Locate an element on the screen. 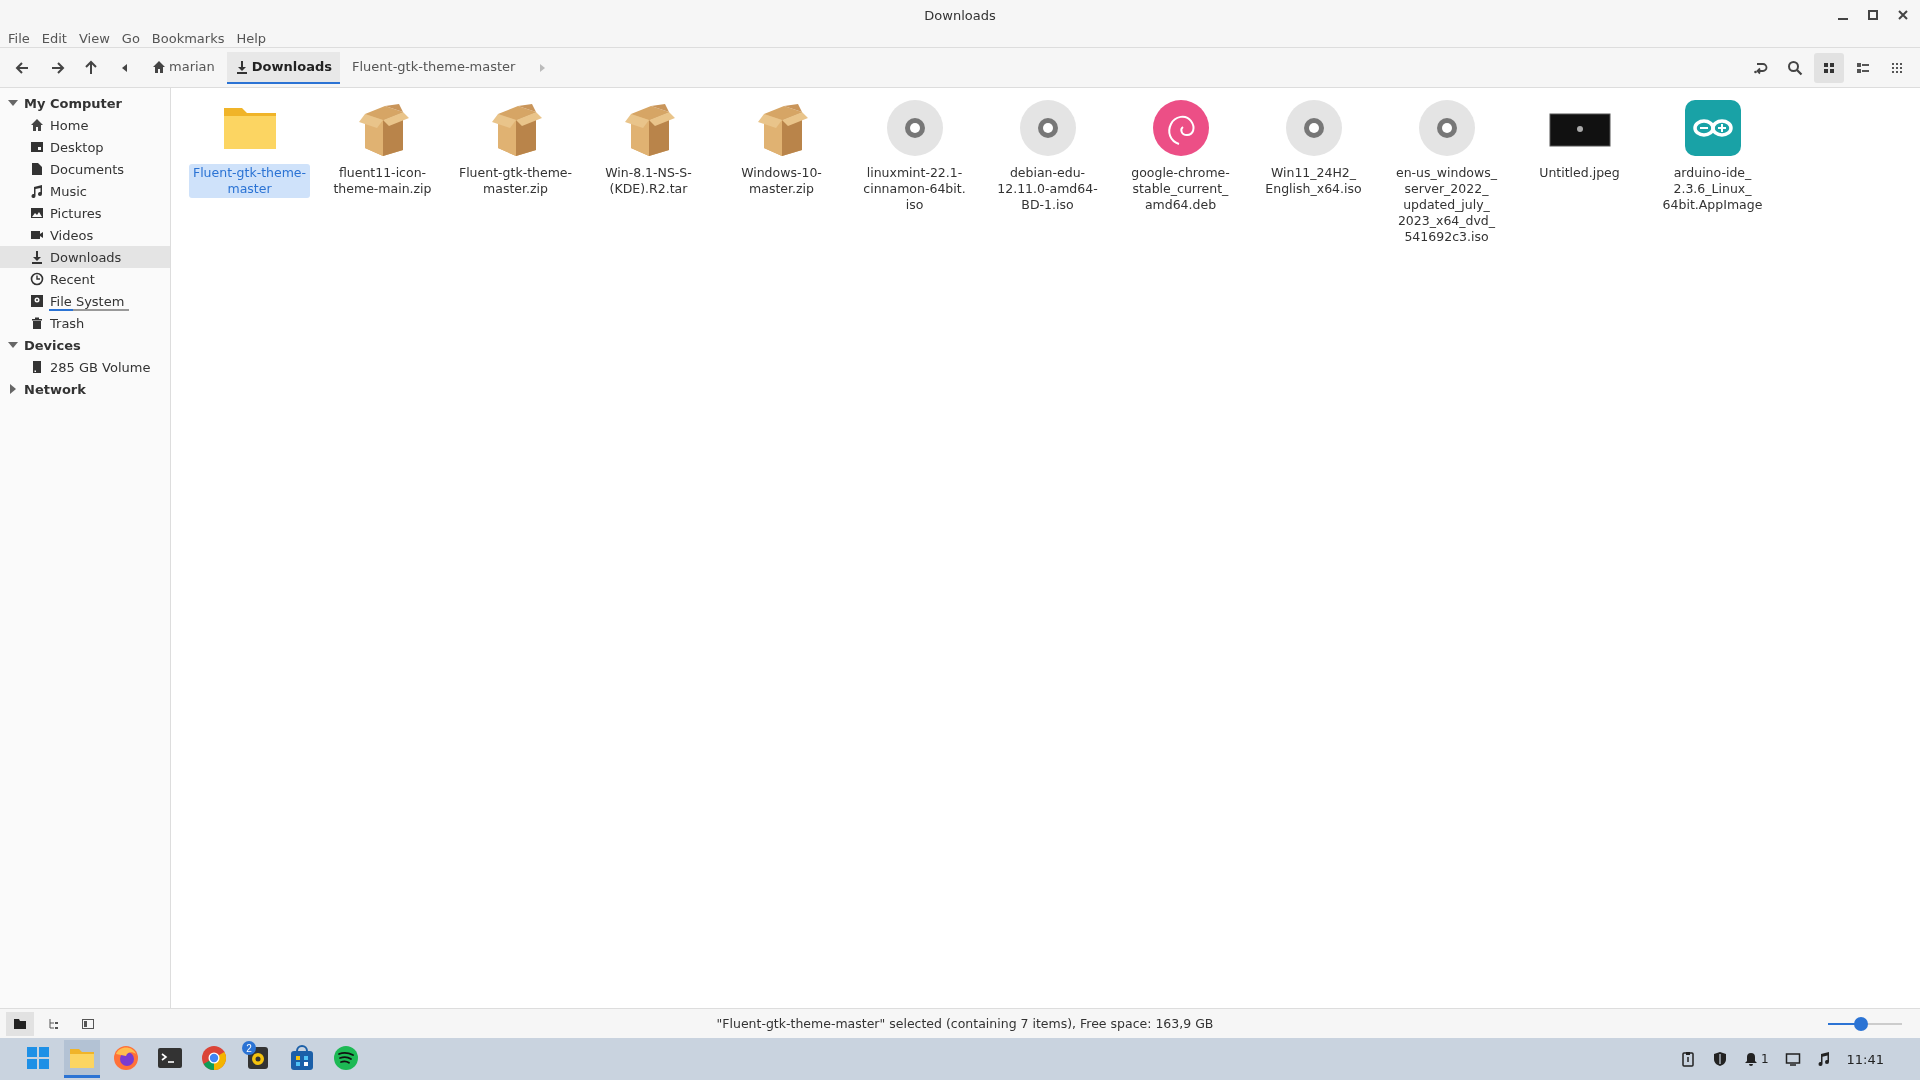 Image resolution: width=1920 pixels, height=1080 pixels. sidebar-item: Trash is located at coordinates (85, 323).